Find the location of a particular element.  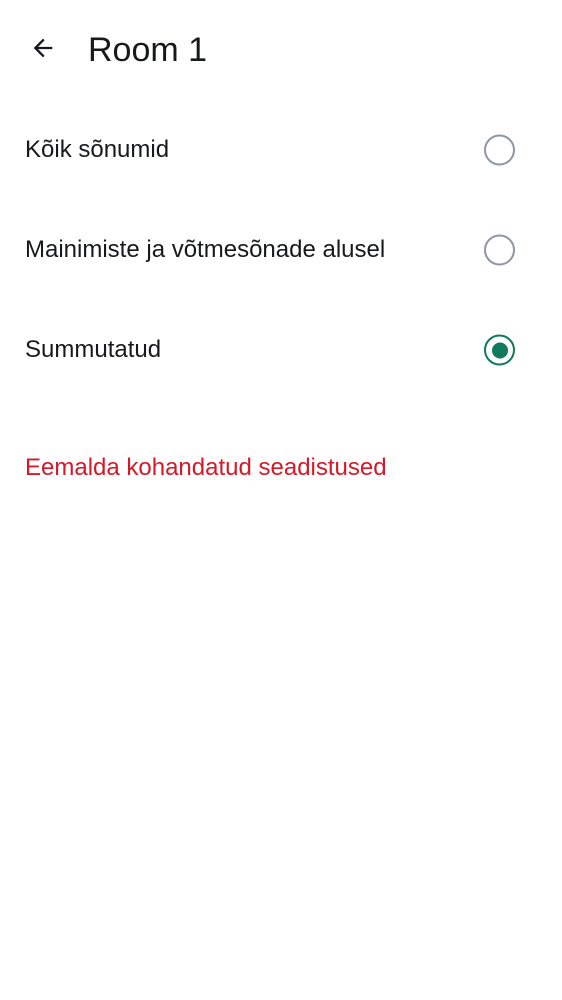

app-bar: Room 1 is located at coordinates (281, 50).